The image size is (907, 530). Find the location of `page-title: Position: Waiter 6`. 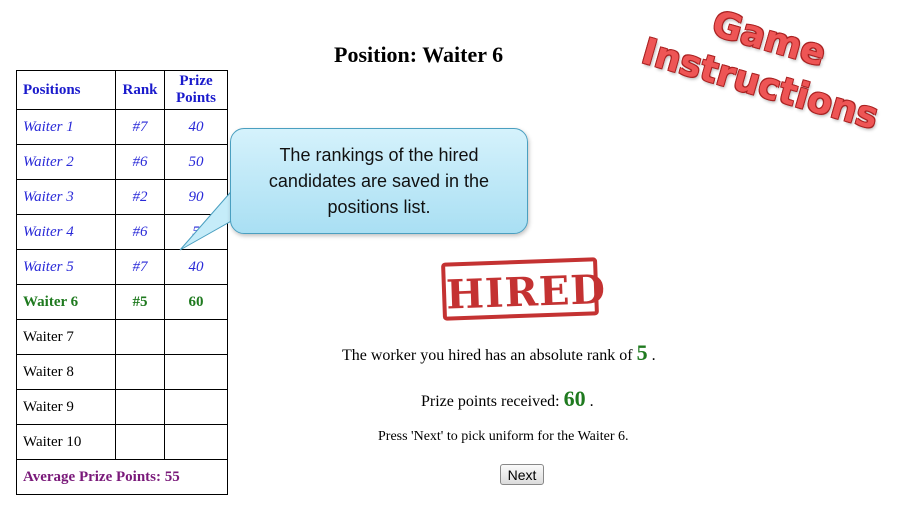

page-title: Position: Waiter 6 is located at coordinates (419, 54).